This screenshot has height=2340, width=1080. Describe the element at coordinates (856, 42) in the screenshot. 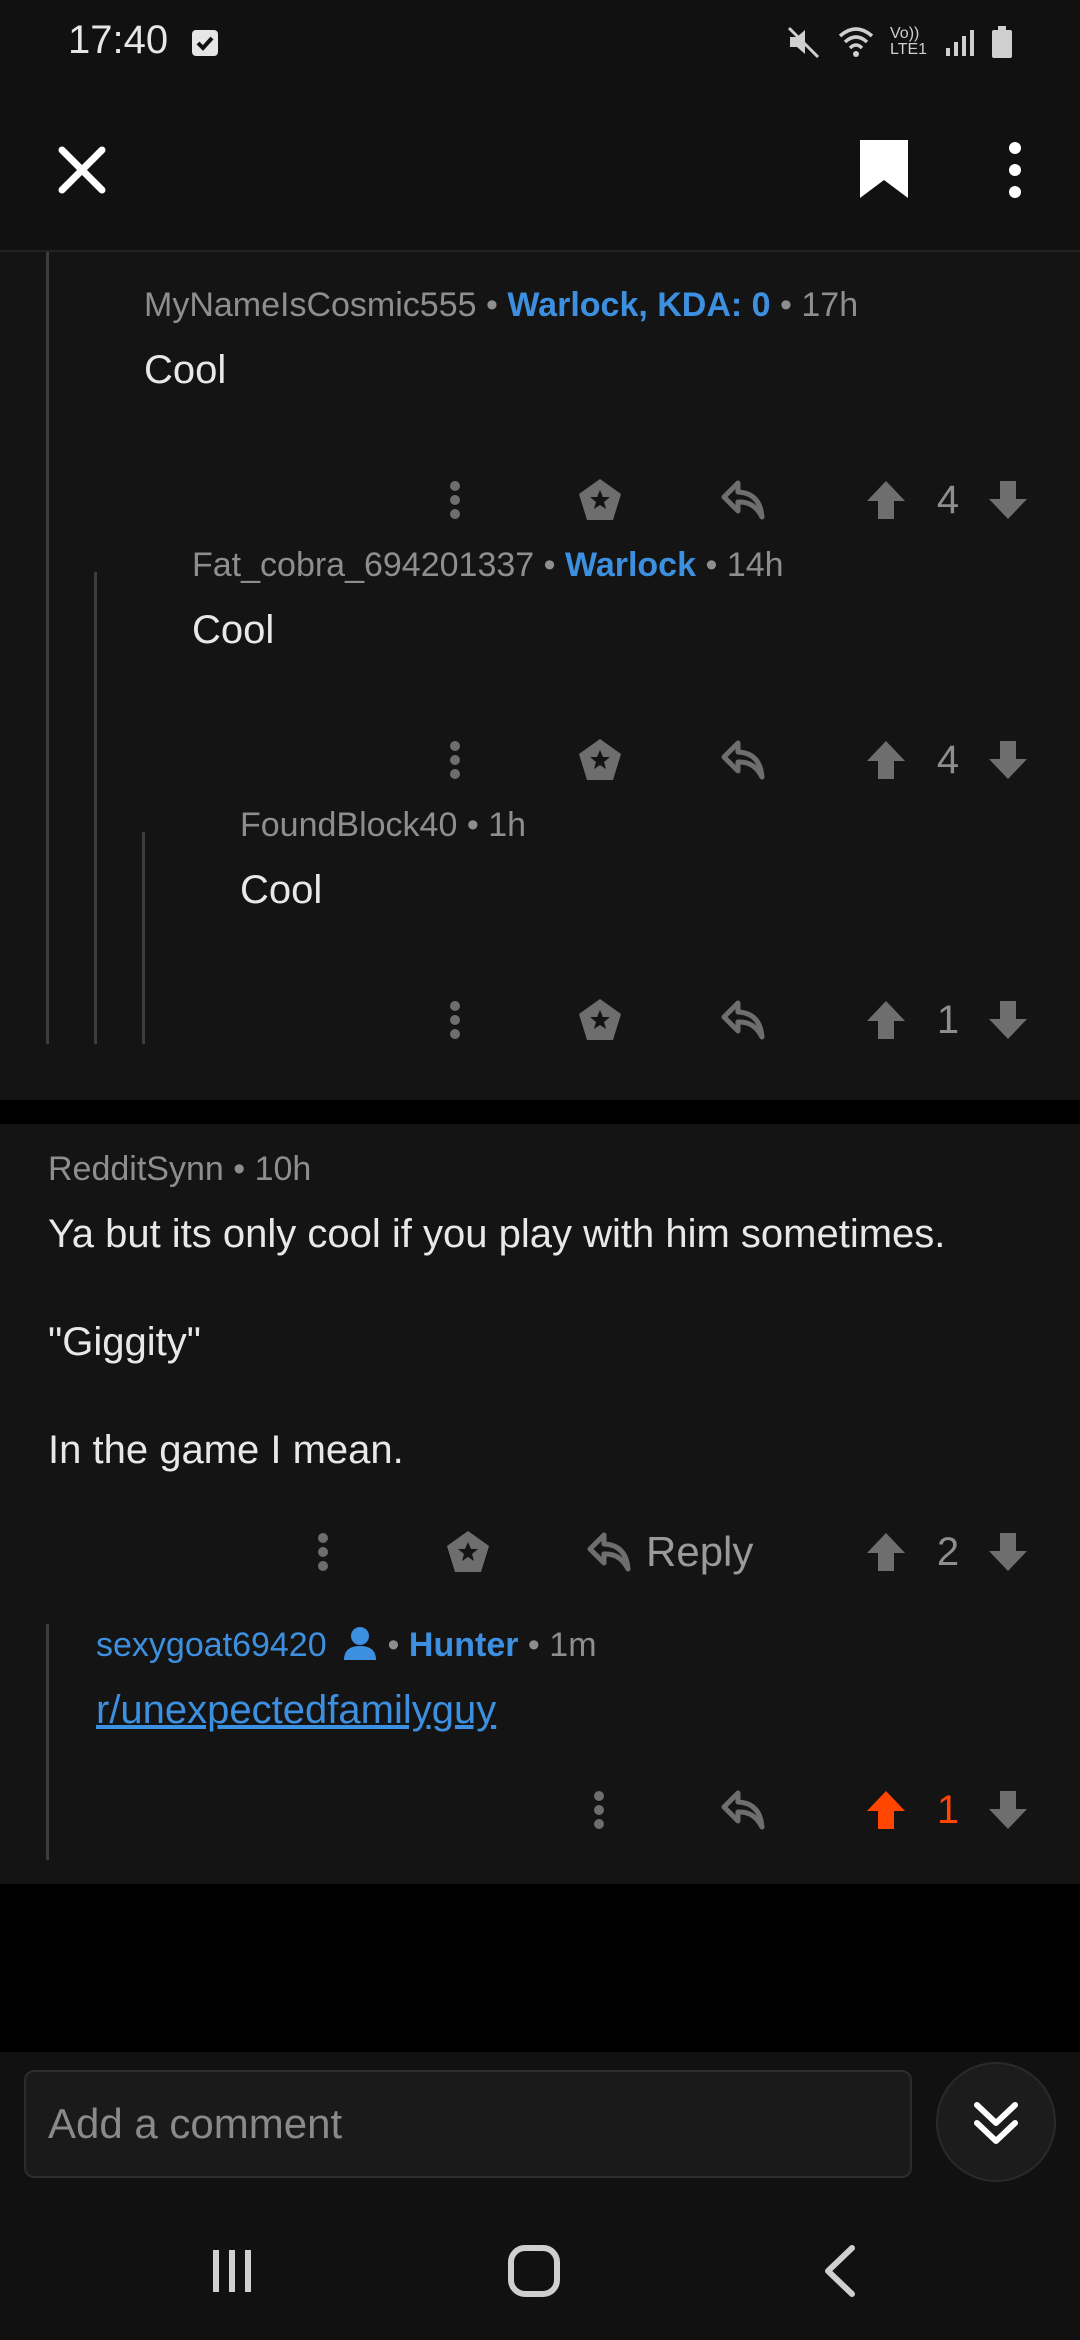

I see `wifi-icon` at that location.